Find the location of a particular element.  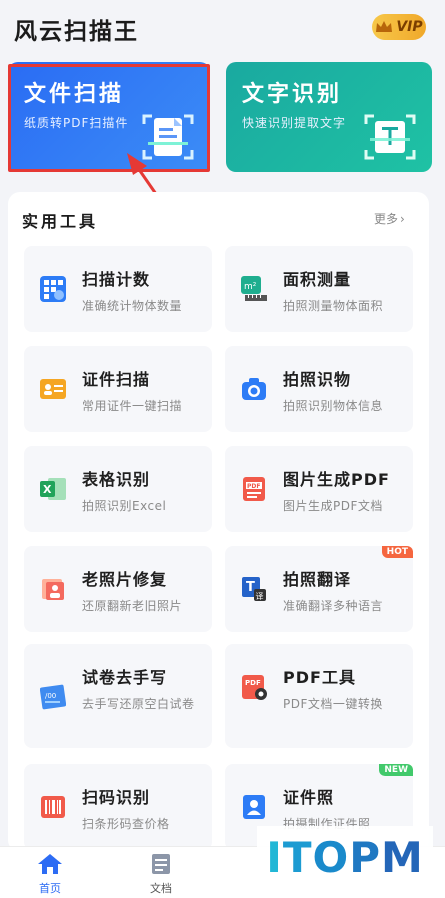

tool-tile: 拍照识物 拍照识别物体信息 is located at coordinates (319, 389).